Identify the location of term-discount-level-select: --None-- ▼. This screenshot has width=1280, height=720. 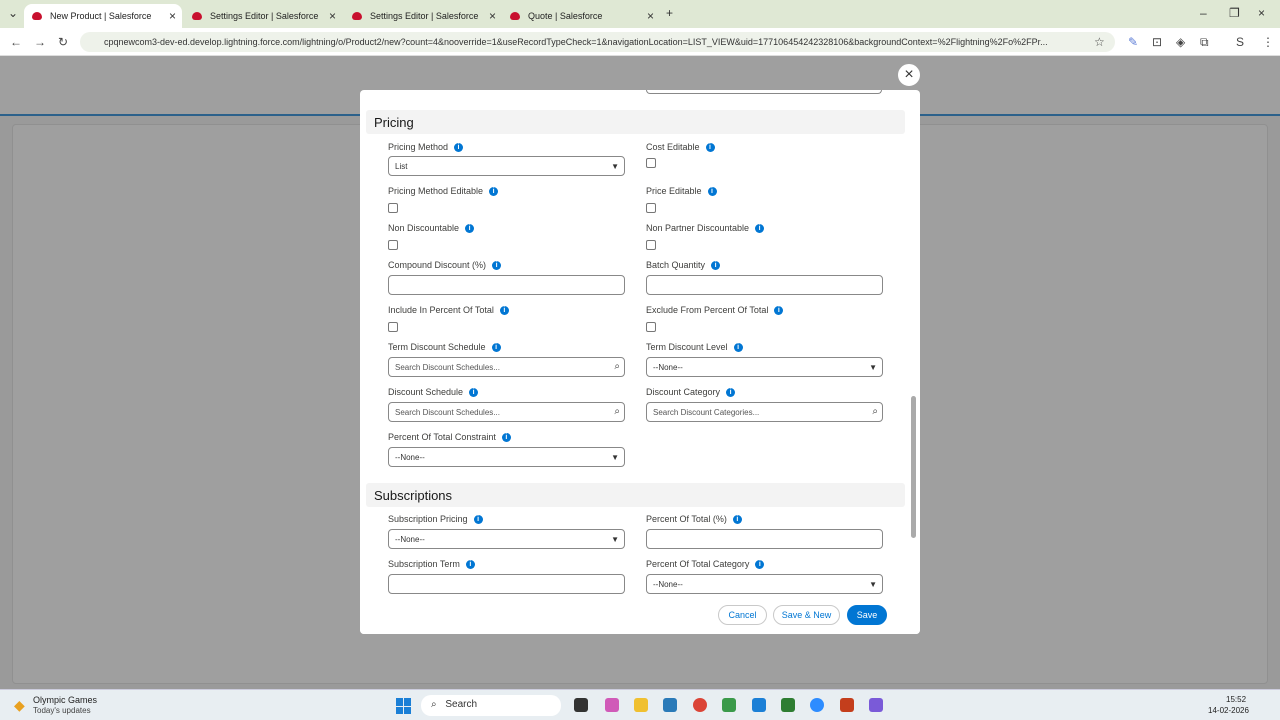
(764, 367).